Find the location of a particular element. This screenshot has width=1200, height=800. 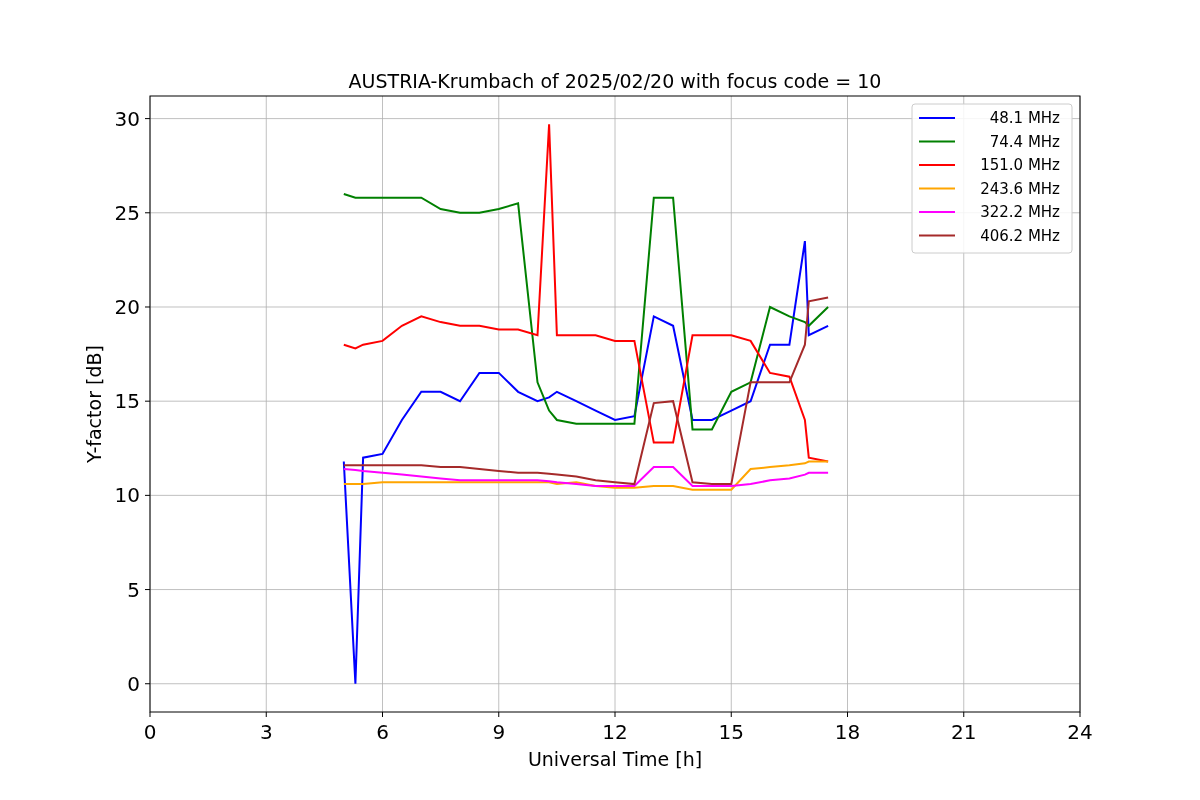

legend-label: 48.1 MHz is located at coordinates (1024, 118).